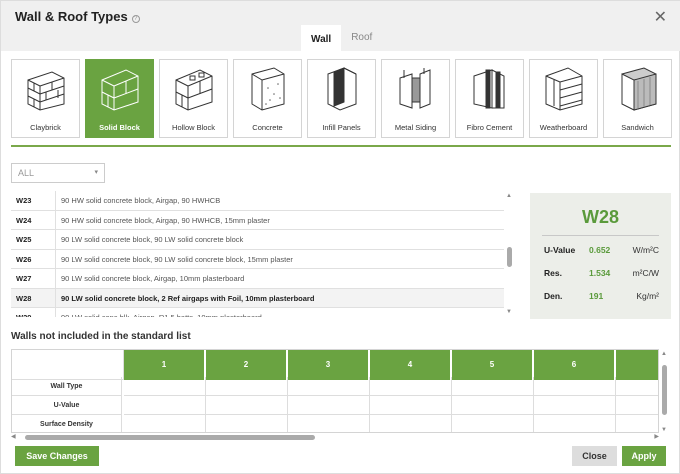 The height and width of the screenshot is (474, 680). What do you see at coordinates (563, 127) in the screenshot?
I see `type-label: Weatherboard` at bounding box center [563, 127].